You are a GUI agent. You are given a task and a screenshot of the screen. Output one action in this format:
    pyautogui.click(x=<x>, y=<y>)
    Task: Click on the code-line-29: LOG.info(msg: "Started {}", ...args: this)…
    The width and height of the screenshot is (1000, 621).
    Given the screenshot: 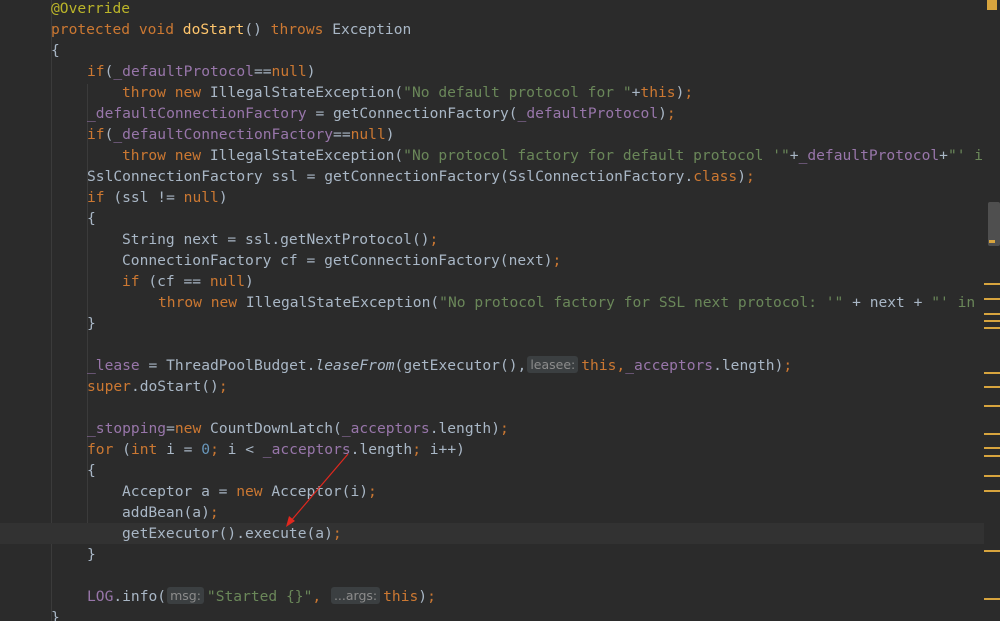 What is the action you would take?
    pyautogui.click(x=492, y=596)
    